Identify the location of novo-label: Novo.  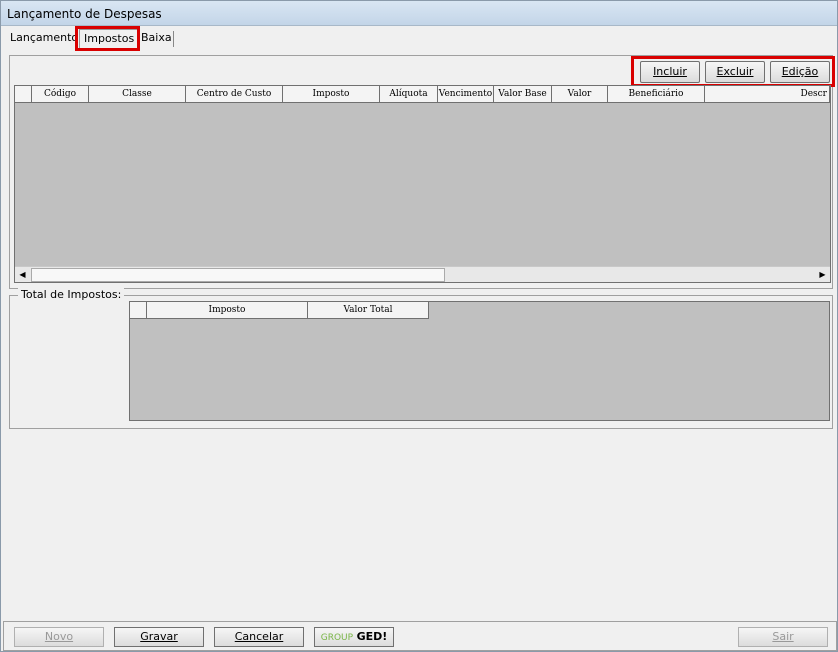
(59, 636).